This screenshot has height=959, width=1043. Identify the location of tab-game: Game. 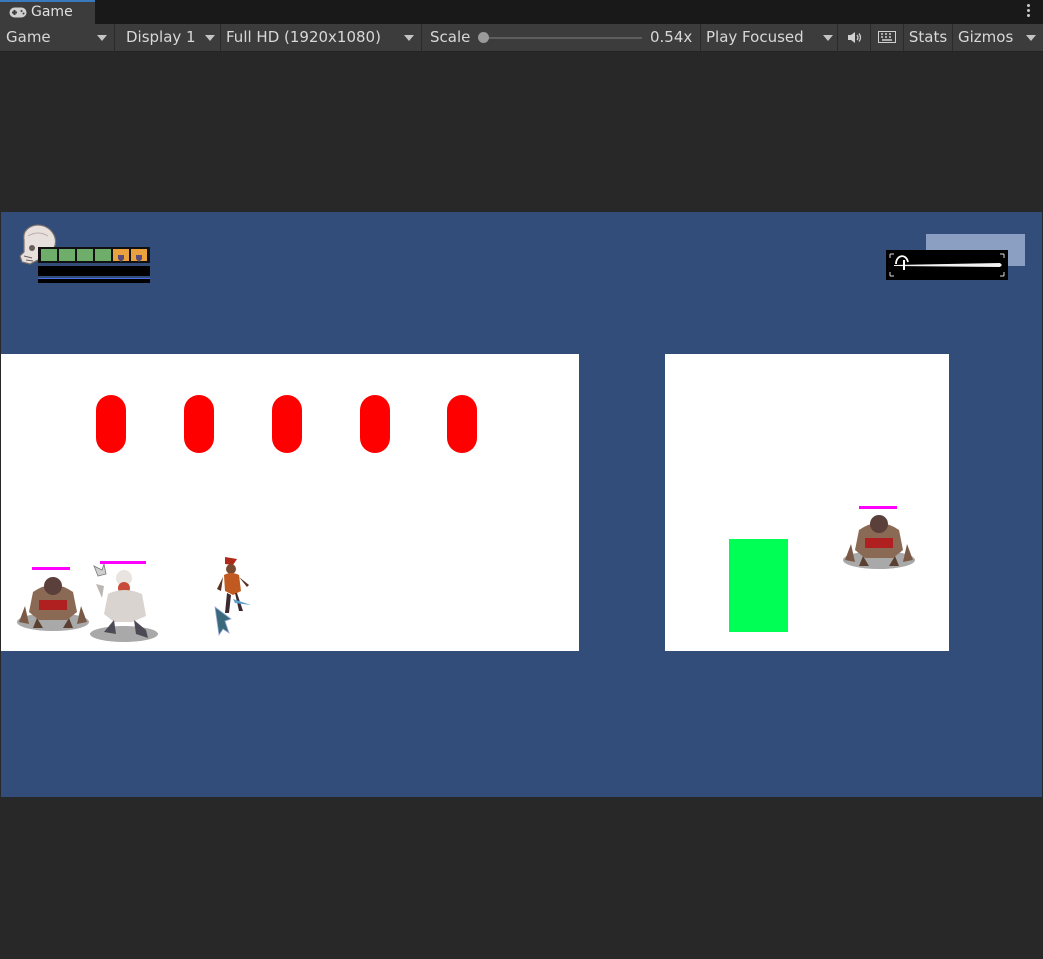
(47, 12).